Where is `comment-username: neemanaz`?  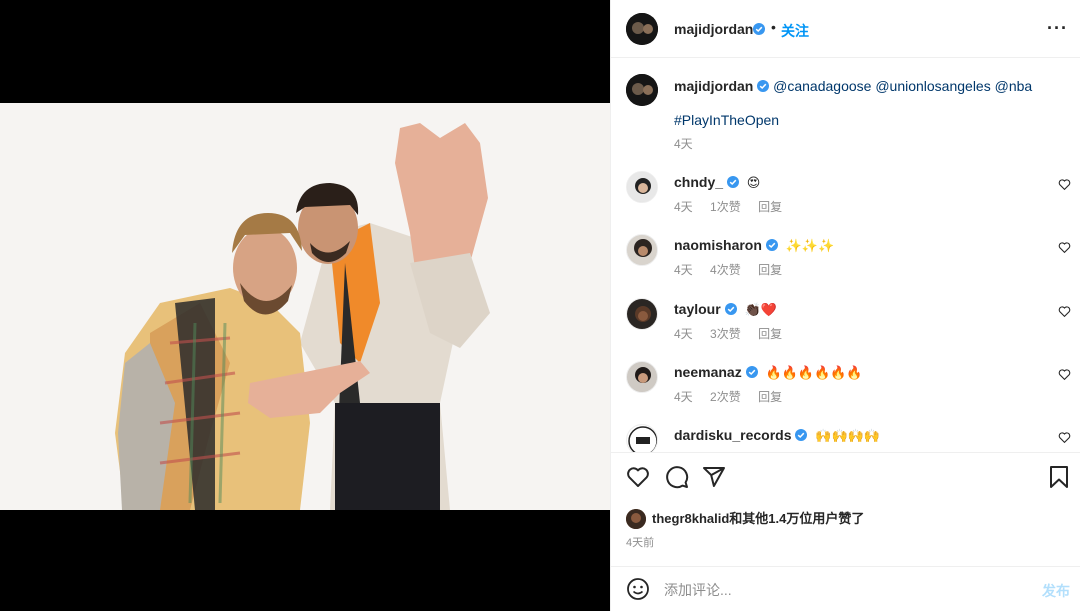 comment-username: neemanaz is located at coordinates (708, 372).